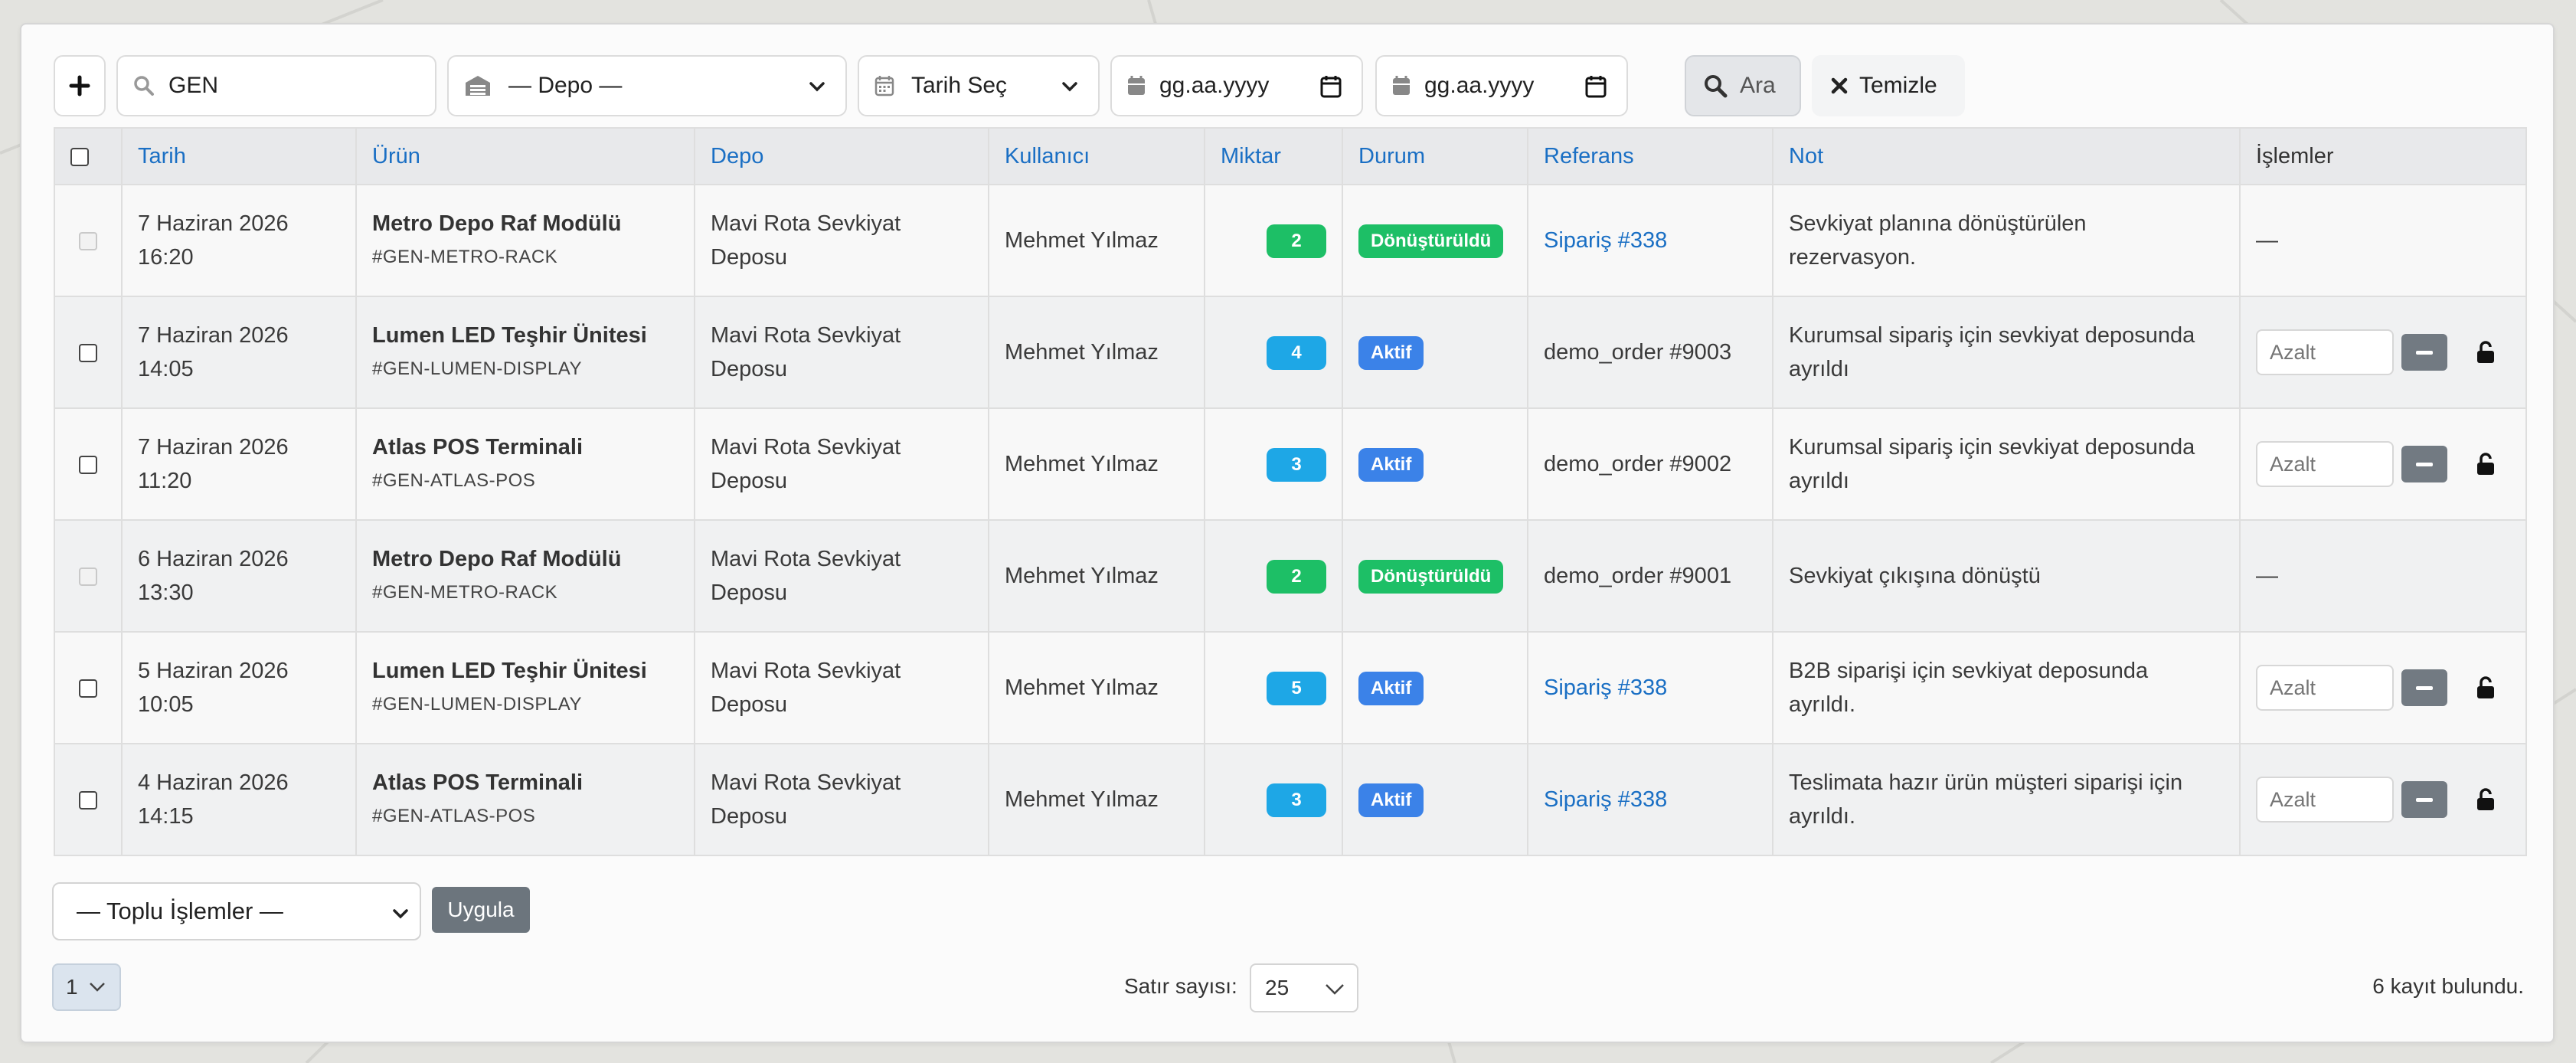 The image size is (2576, 1063). I want to click on qty-cell: 4, so click(1273, 352).